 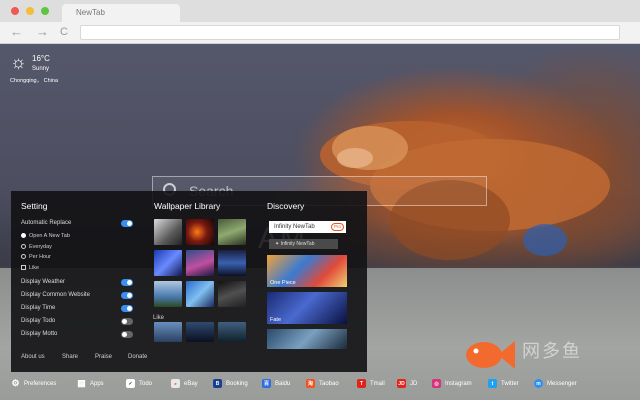 What do you see at coordinates (36, 257) in the screenshot?
I see `option-per-hour: Per Hour` at bounding box center [36, 257].